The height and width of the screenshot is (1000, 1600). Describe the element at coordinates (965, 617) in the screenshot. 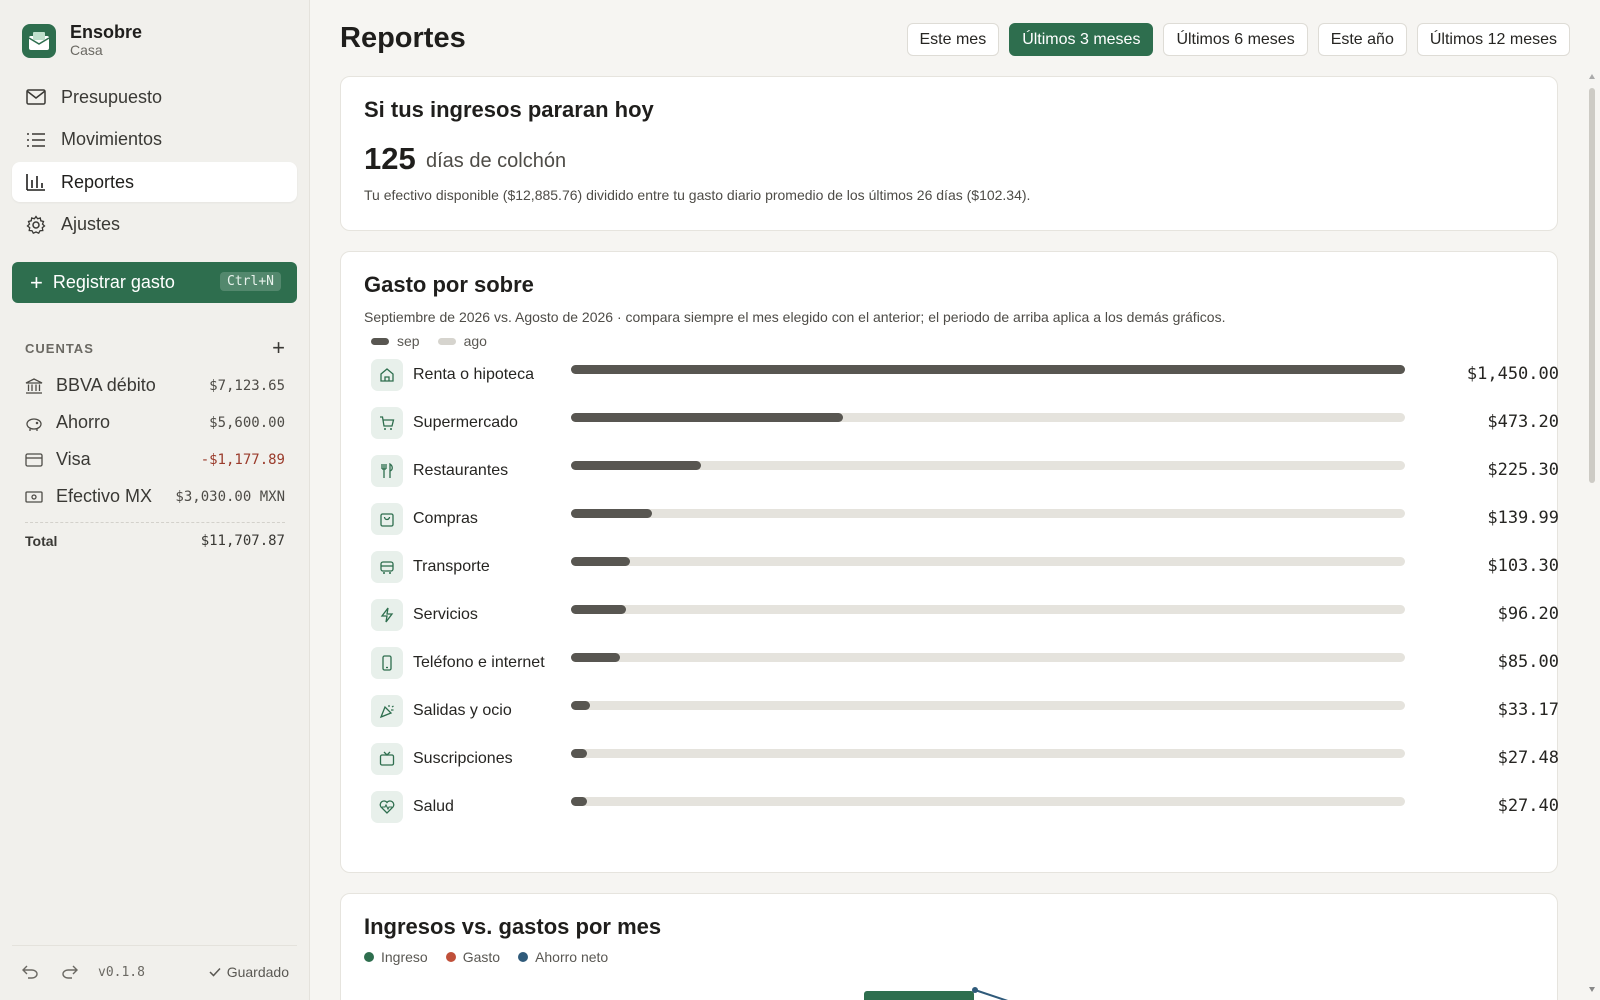

I see `envelope-row: Servicios $96.20` at that location.